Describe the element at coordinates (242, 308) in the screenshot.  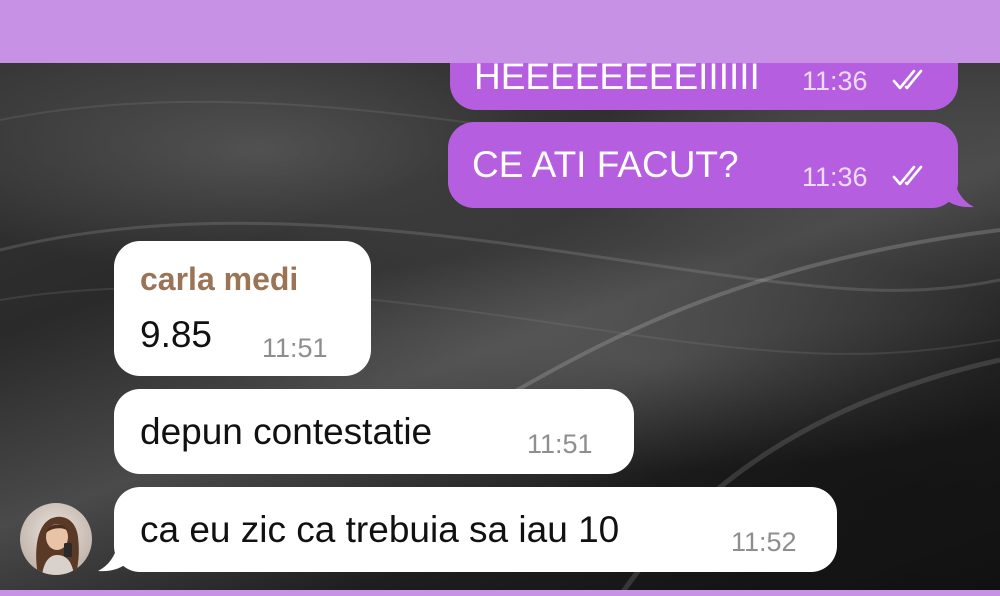
I see `message-bubble-incoming: carla medi 9.85 11:51` at that location.